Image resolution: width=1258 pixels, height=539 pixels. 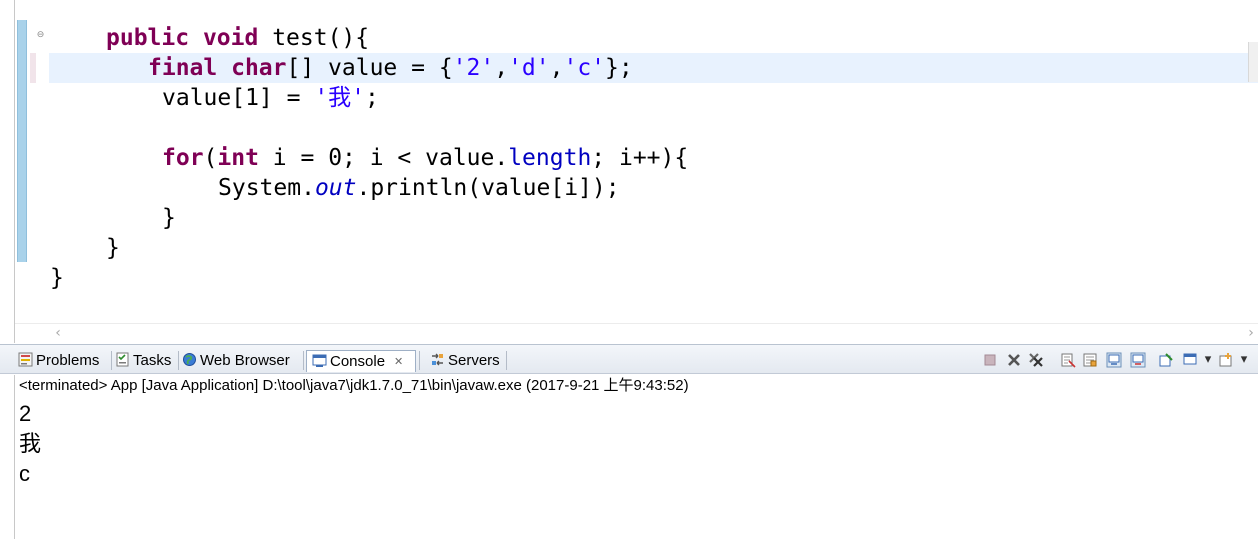 What do you see at coordinates (372, 98) in the screenshot?
I see `code-text: ;` at bounding box center [372, 98].